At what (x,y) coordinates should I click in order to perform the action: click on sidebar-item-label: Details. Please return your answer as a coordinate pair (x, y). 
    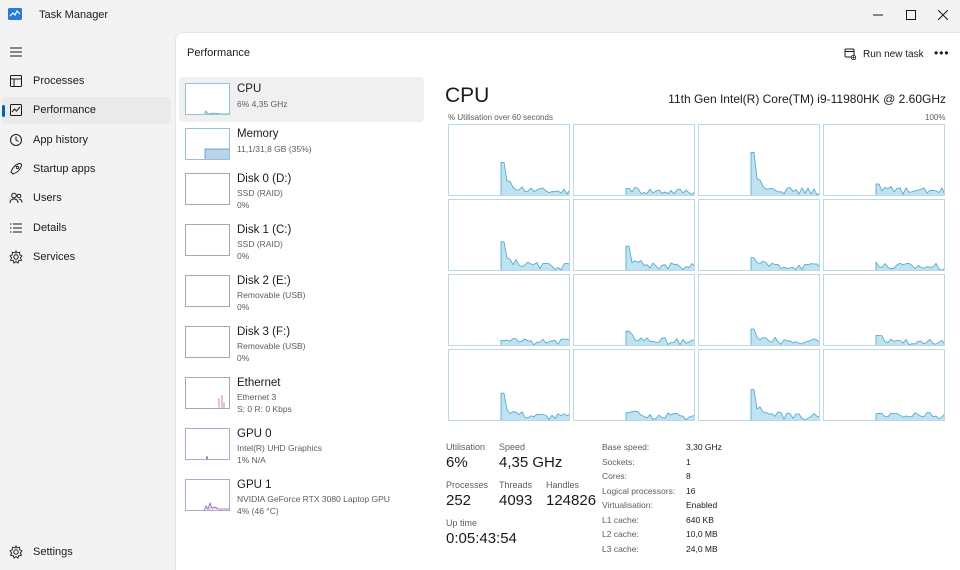
    Looking at the image, I should click on (50, 228).